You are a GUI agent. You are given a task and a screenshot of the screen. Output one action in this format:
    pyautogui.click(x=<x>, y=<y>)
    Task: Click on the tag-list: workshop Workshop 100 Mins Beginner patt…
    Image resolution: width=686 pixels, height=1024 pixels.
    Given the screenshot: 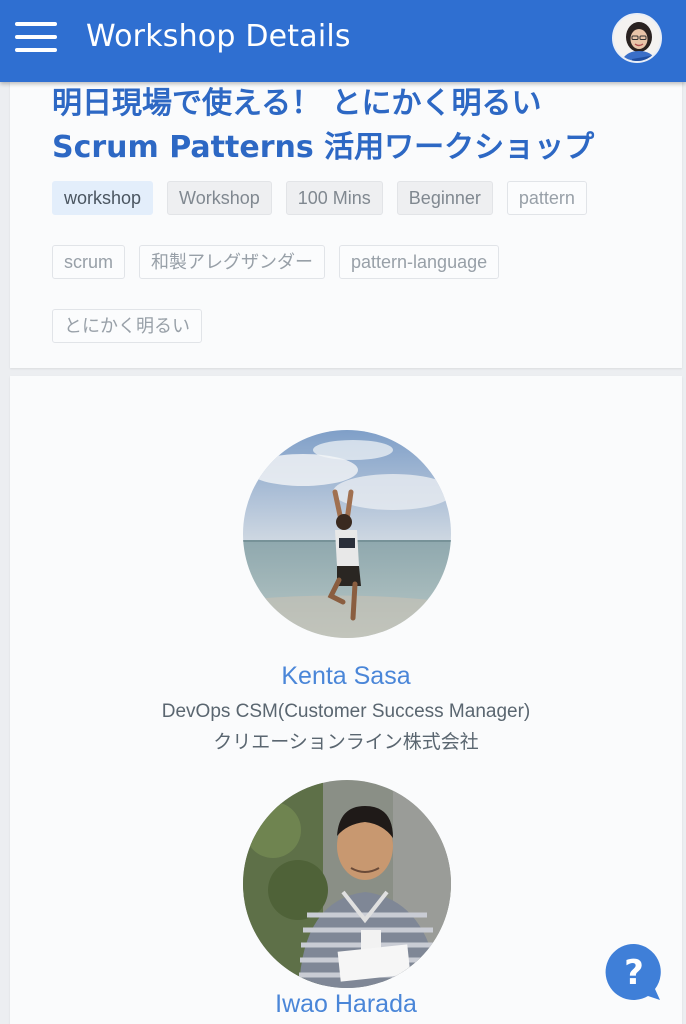 What is the action you would take?
    pyautogui.click(x=352, y=262)
    